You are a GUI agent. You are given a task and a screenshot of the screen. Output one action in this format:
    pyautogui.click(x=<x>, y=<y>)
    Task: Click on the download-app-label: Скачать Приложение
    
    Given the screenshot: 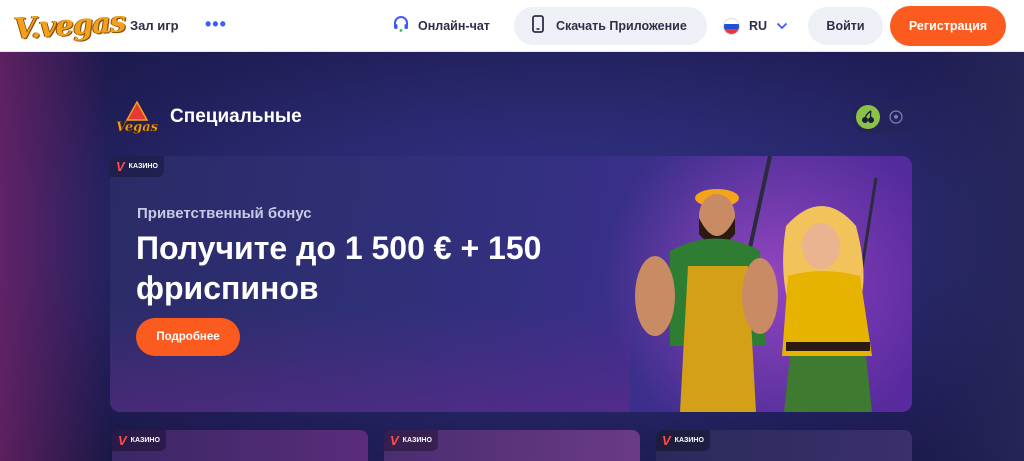 What is the action you would take?
    pyautogui.click(x=621, y=26)
    